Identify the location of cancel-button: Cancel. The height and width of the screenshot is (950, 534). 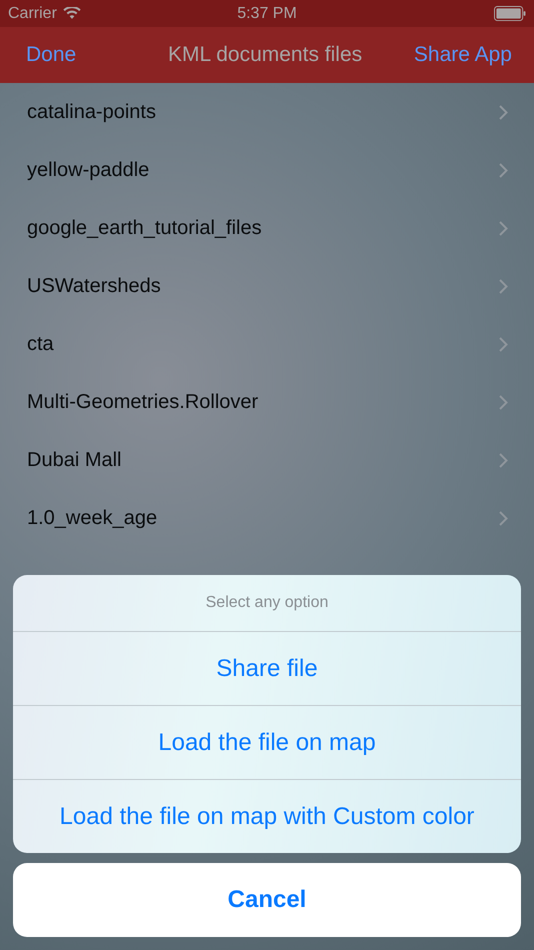
(267, 900).